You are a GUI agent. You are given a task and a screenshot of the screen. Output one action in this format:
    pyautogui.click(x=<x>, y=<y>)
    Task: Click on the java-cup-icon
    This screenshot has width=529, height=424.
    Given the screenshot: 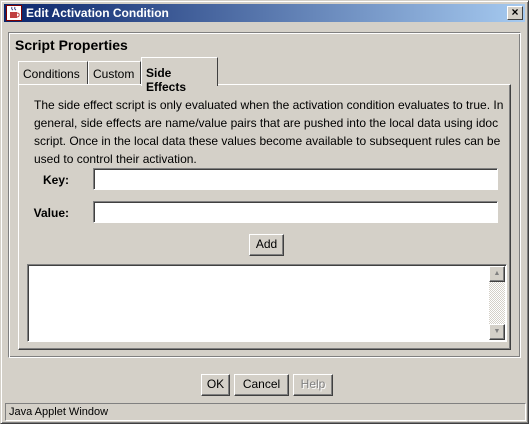 What is the action you would take?
    pyautogui.click(x=14, y=13)
    